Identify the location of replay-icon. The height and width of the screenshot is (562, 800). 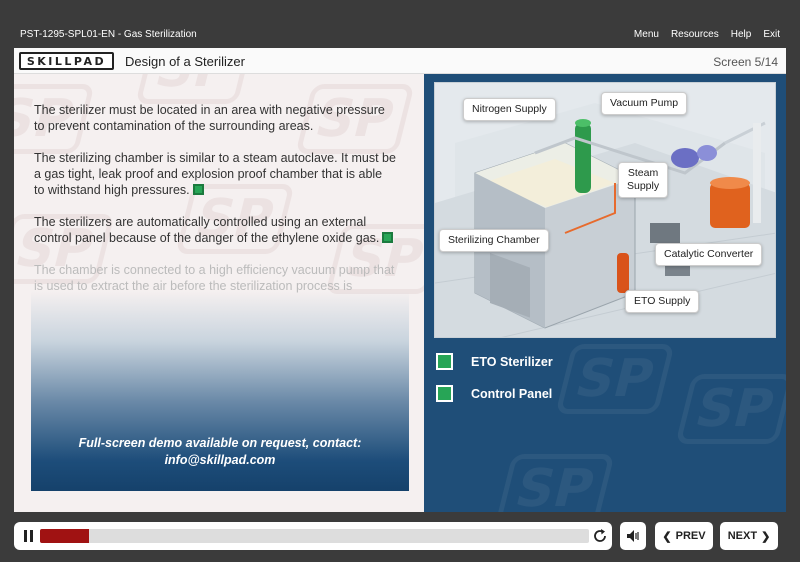
(600, 536).